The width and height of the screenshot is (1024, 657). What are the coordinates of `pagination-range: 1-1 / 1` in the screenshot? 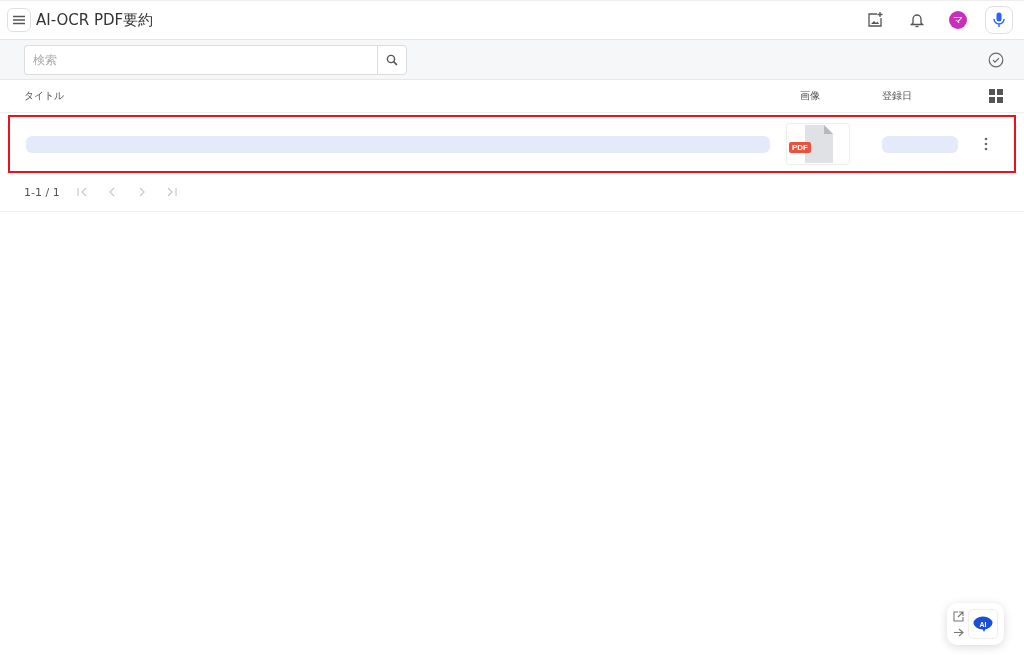 It's located at (42, 192).